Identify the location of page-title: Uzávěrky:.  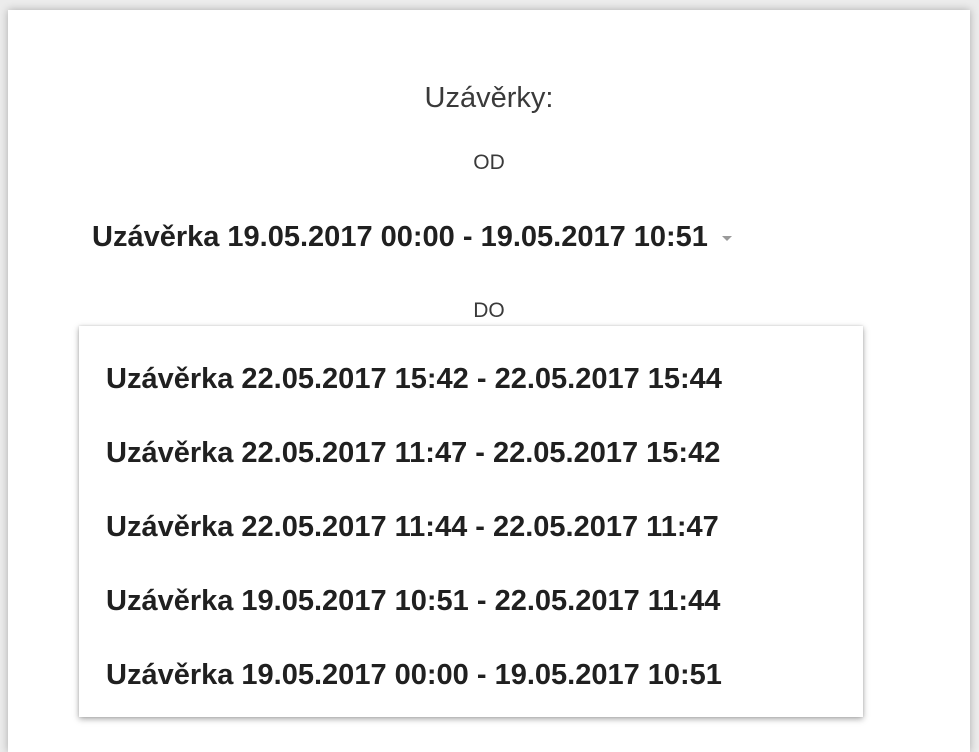
(489, 98).